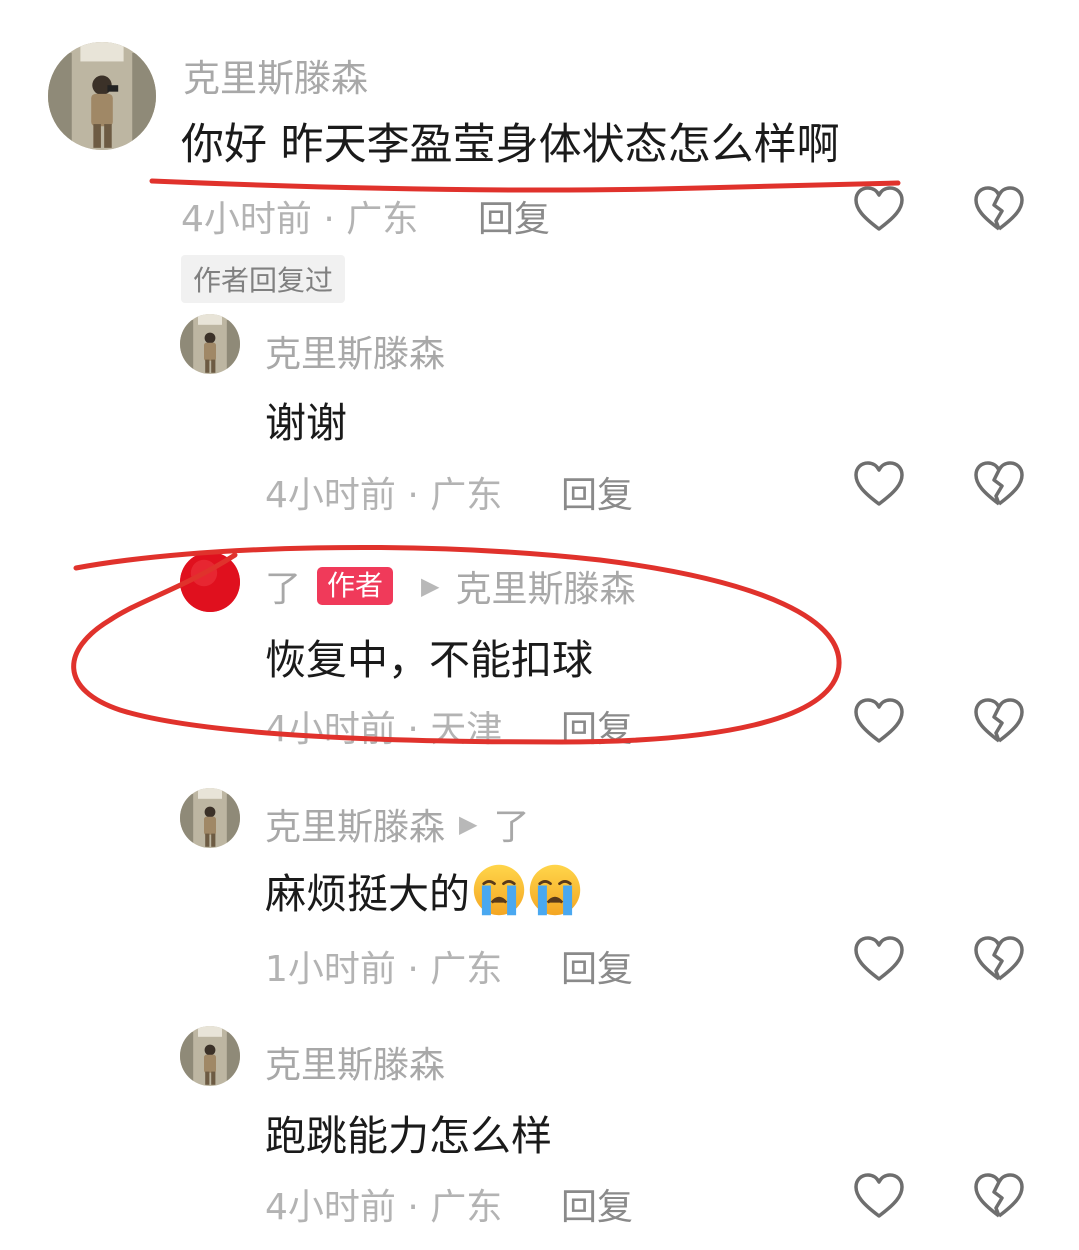 This screenshot has height=1250, width=1079. What do you see at coordinates (355, 586) in the screenshot?
I see `author-tag-badge: 作者` at bounding box center [355, 586].